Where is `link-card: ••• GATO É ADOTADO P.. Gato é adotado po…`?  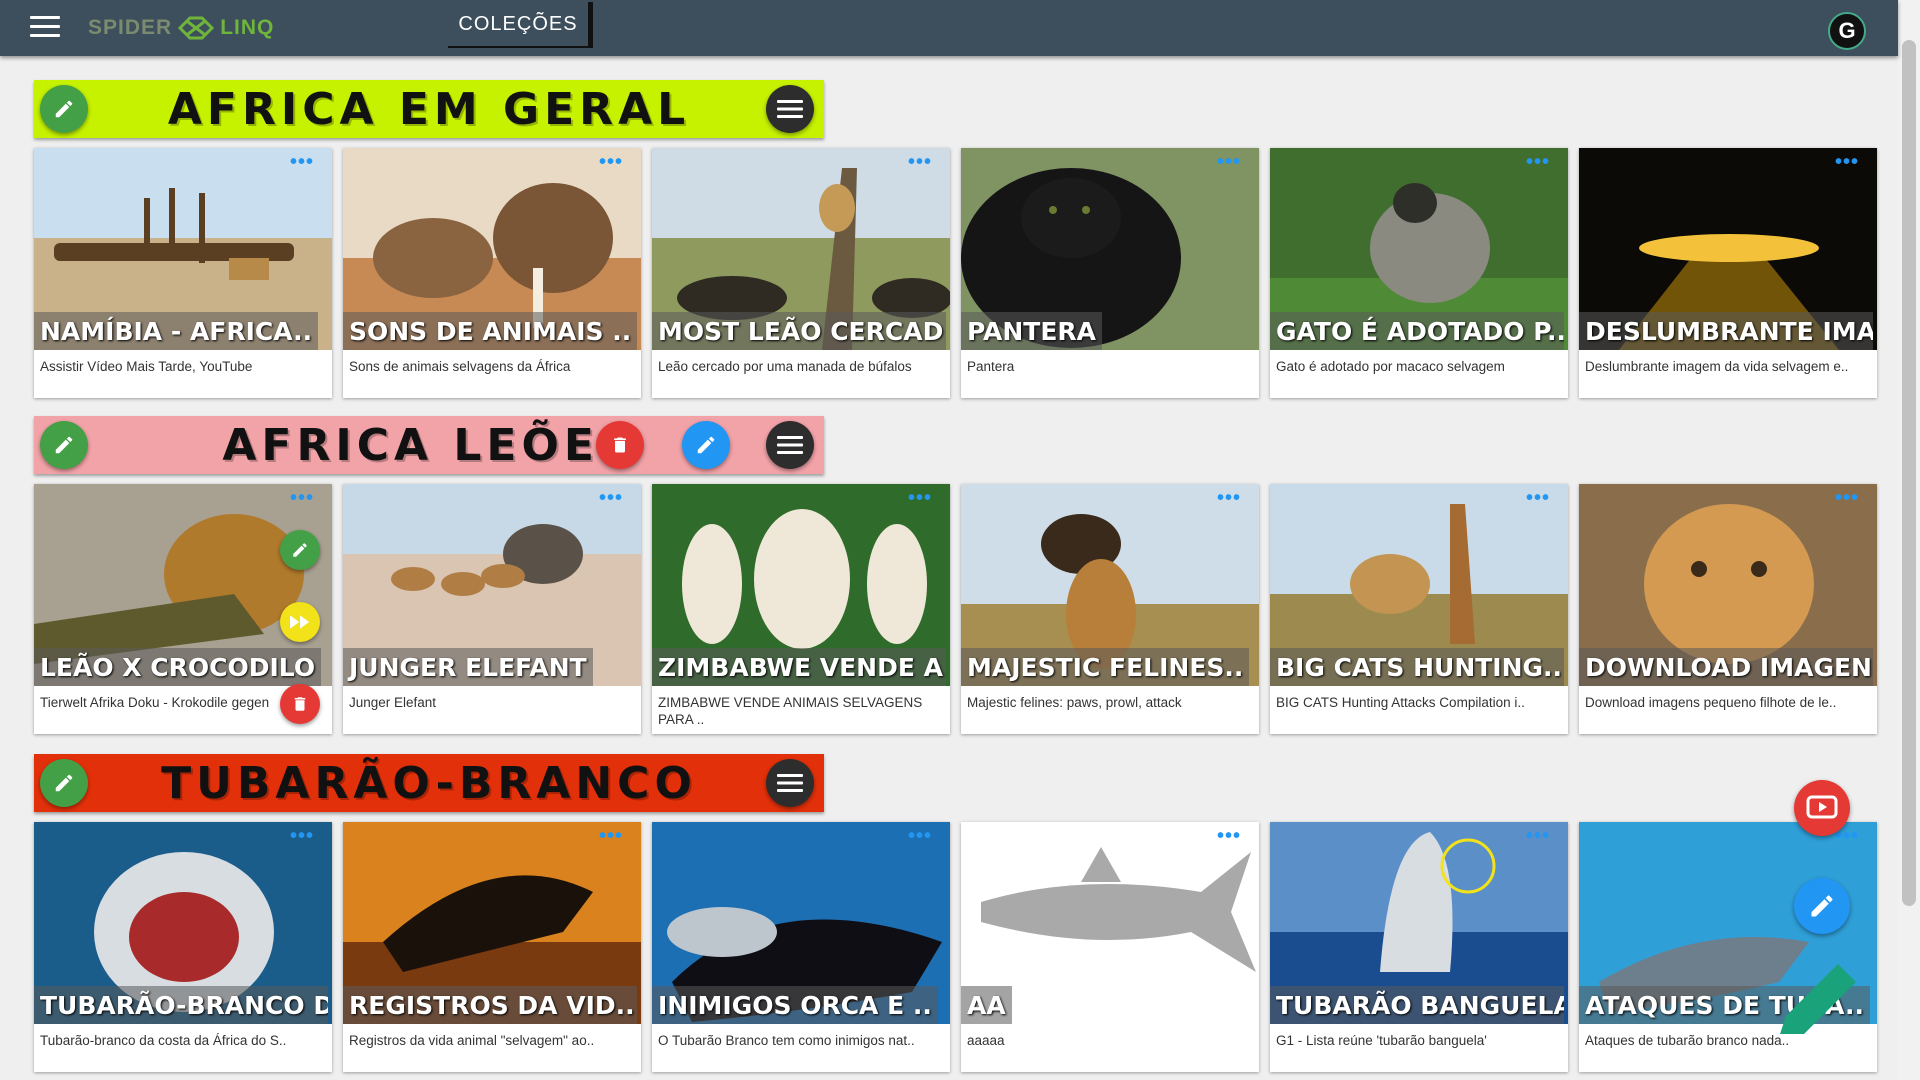 link-card: ••• GATO É ADOTADO P.. Gato é adotado po… is located at coordinates (1419, 273).